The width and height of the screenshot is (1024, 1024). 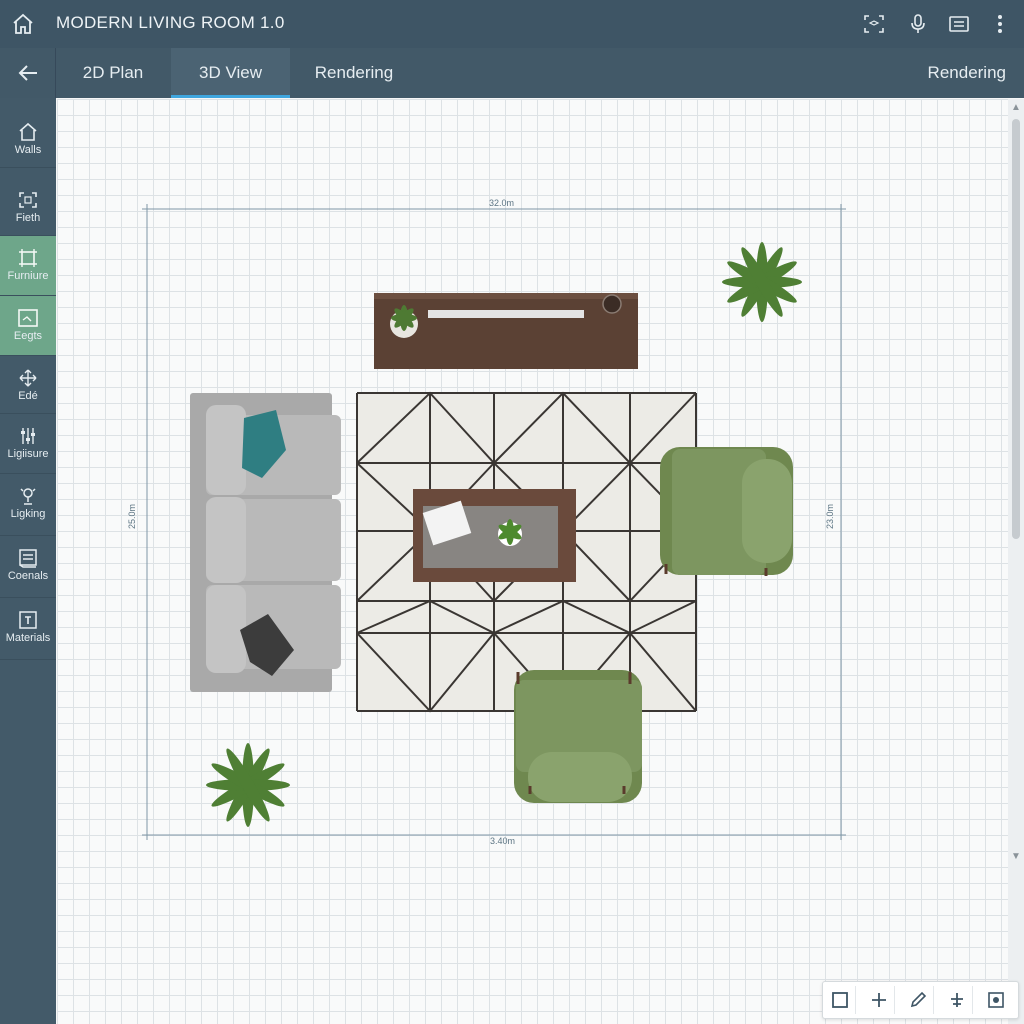 I want to click on sidebar-item-eegts: Eegts, so click(x=28, y=326).